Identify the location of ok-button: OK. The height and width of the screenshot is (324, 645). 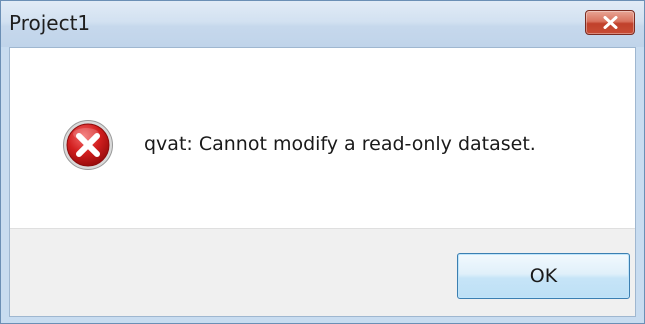
(543, 276).